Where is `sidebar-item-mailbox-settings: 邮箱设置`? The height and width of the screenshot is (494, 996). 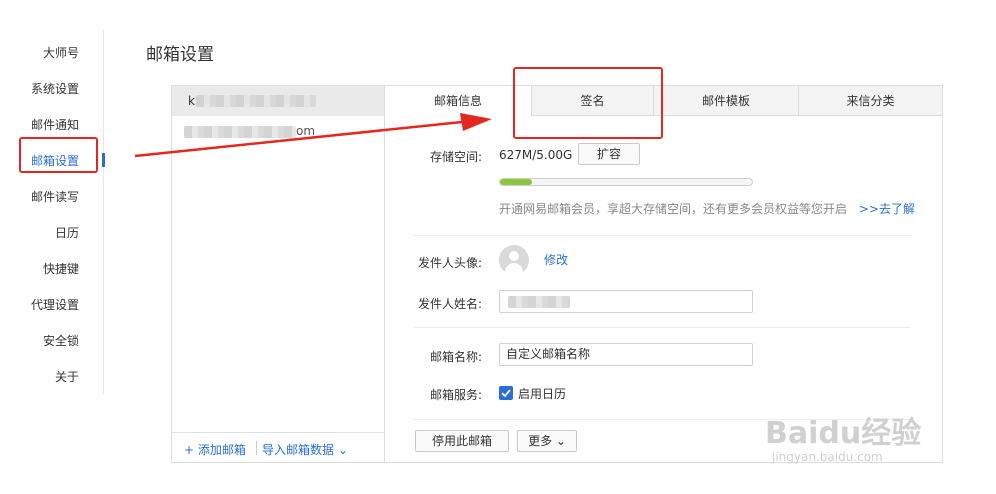
sidebar-item-mailbox-settings: 邮箱设置 is located at coordinates (55, 160).